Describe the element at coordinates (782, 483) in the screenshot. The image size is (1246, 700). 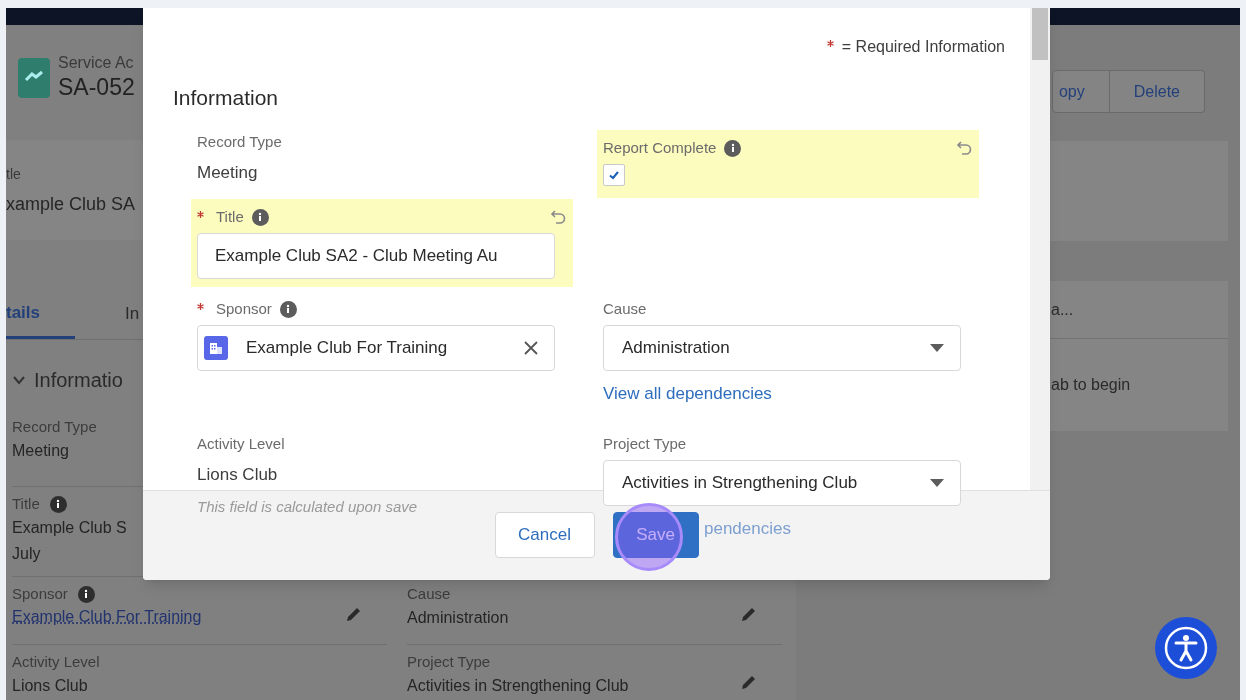
I see `dropdown-field: Activities in Strengthening Club` at that location.